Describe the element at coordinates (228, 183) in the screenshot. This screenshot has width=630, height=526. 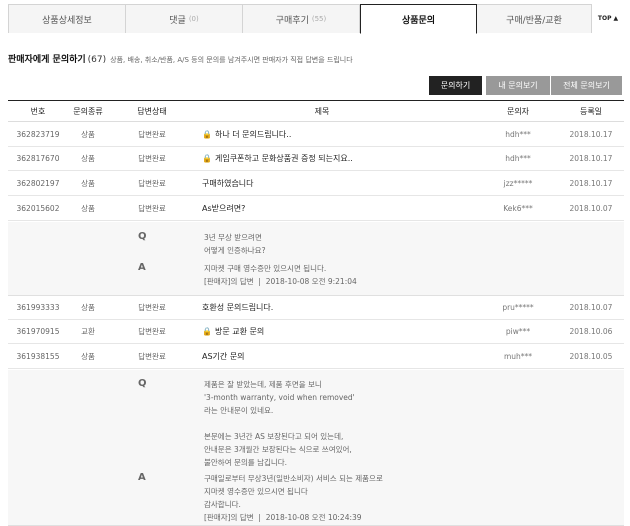
I see `row-title: 구매하였습니다` at that location.